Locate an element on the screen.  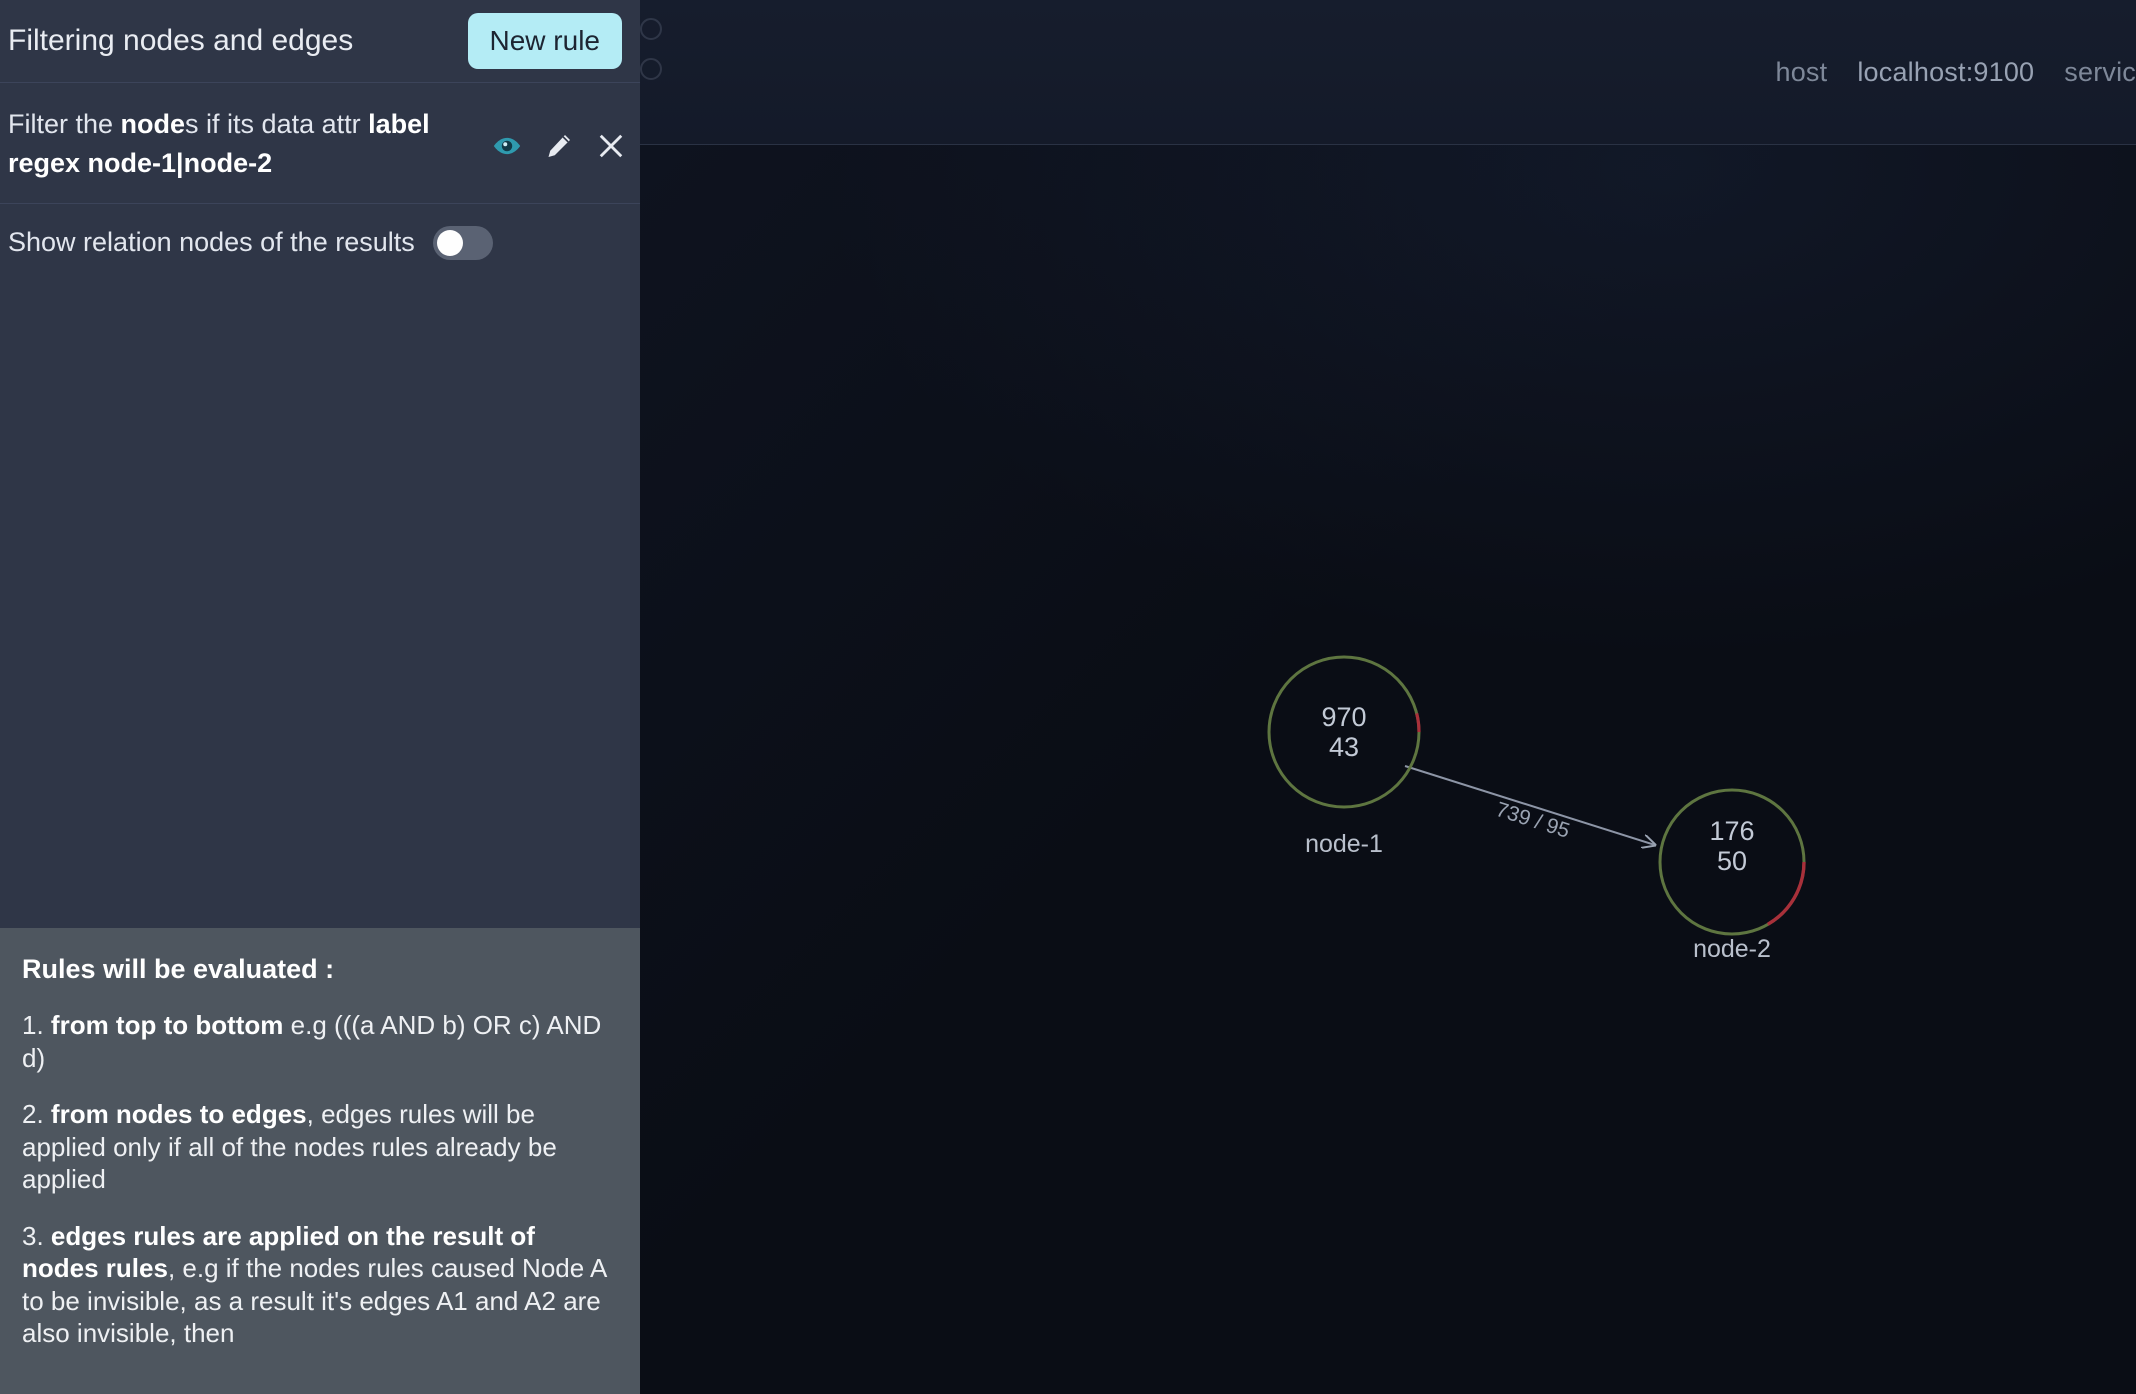
node-2-label: node-2 is located at coordinates (1732, 949).